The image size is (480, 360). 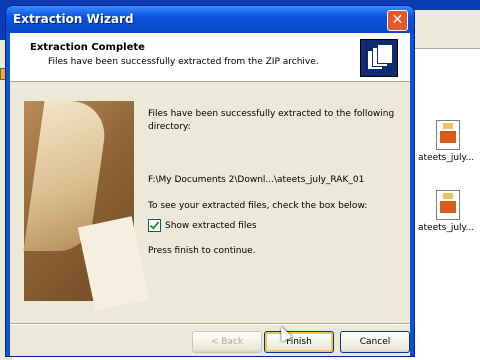 I want to click on close-icon: ✕, so click(x=397, y=20).